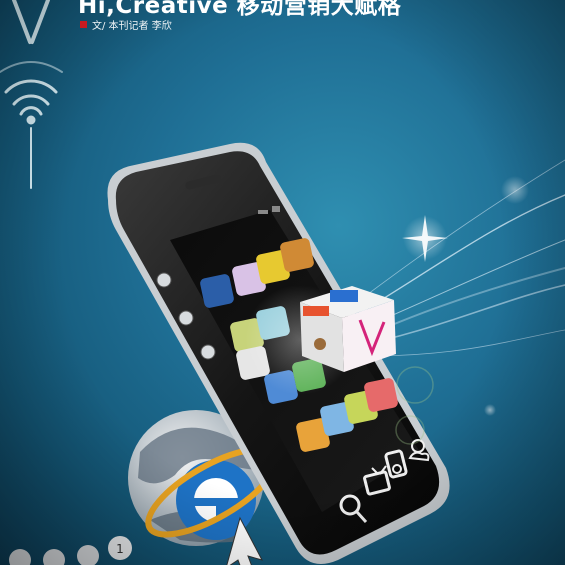  What do you see at coordinates (31, 94) in the screenshot?
I see `lightbulb-wifi-icon` at bounding box center [31, 94].